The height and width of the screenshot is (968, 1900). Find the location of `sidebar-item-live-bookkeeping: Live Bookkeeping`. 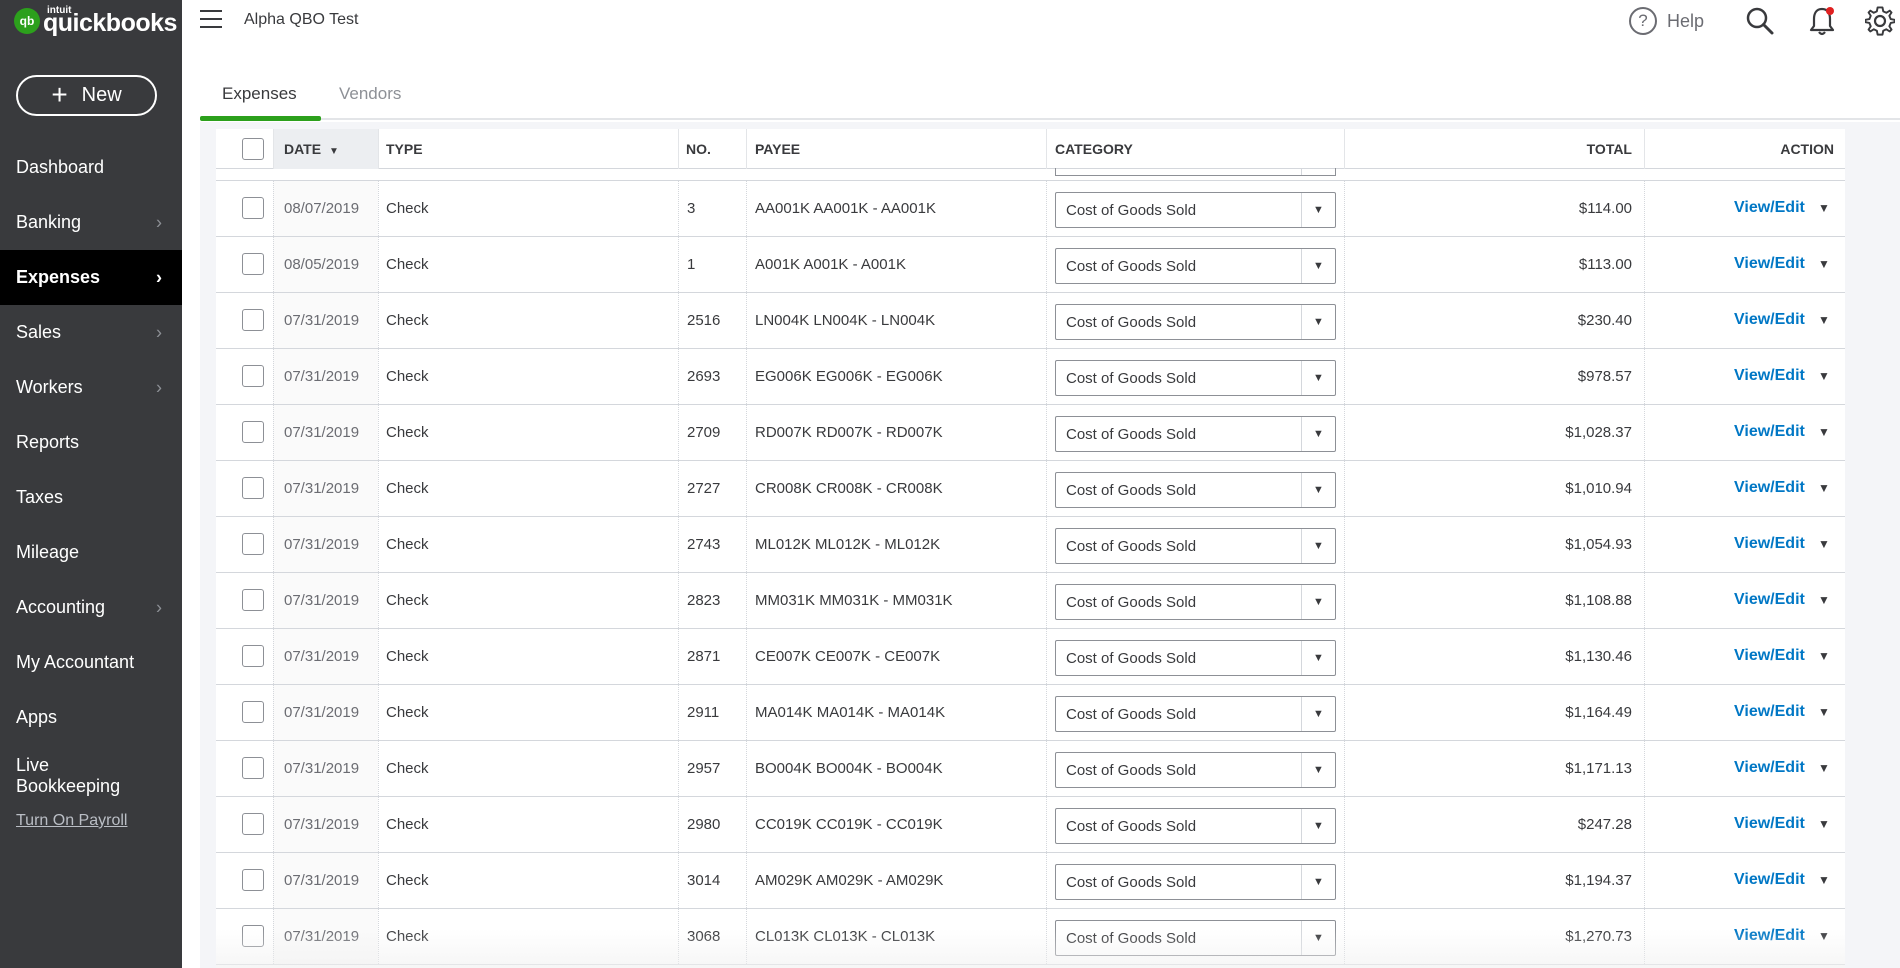

sidebar-item-live-bookkeeping: Live Bookkeeping is located at coordinates (91, 776).